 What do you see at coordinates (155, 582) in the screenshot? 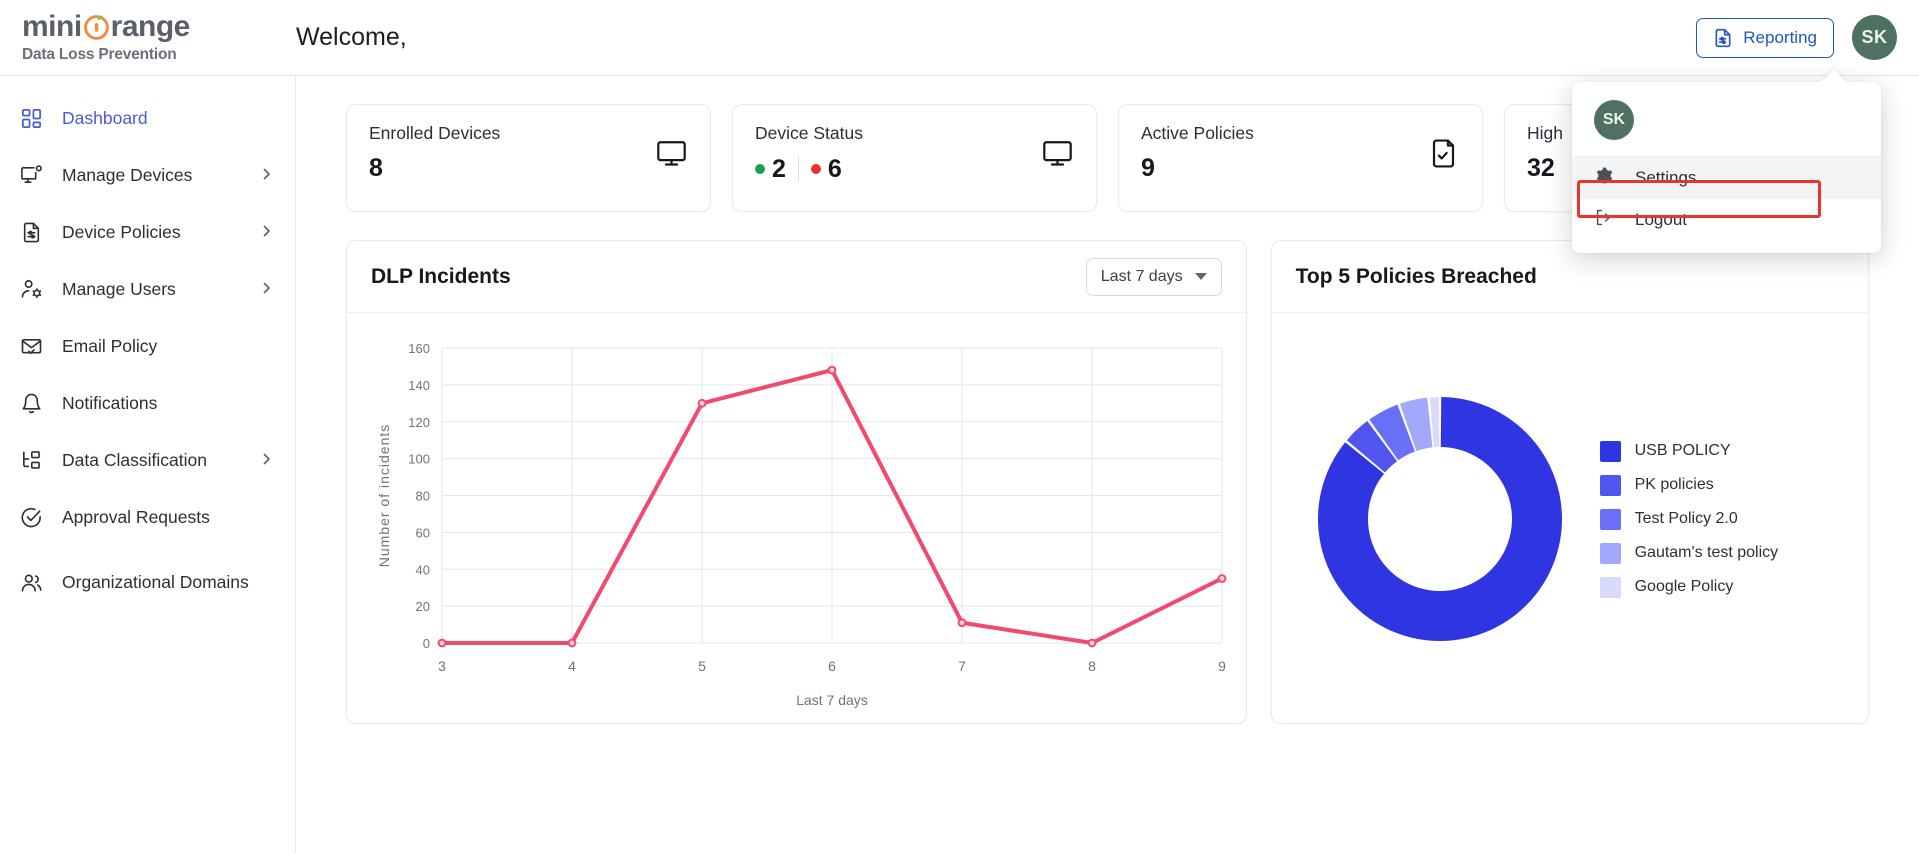
I see `sidebar-item-label: Organizational Domains` at bounding box center [155, 582].